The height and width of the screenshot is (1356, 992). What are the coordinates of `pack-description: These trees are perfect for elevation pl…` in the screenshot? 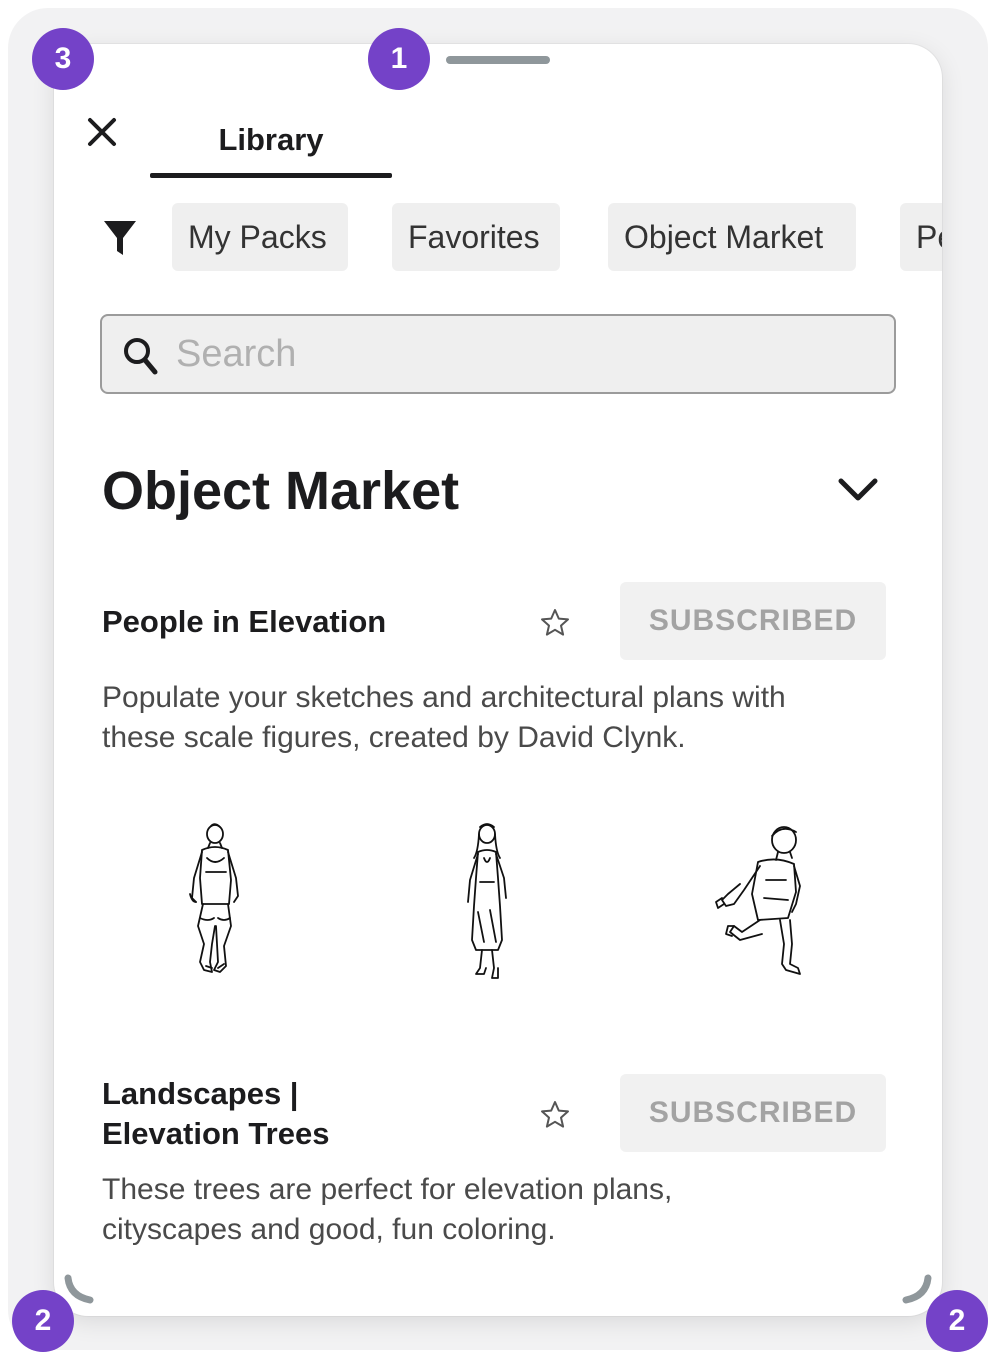 It's located at (502, 1210).